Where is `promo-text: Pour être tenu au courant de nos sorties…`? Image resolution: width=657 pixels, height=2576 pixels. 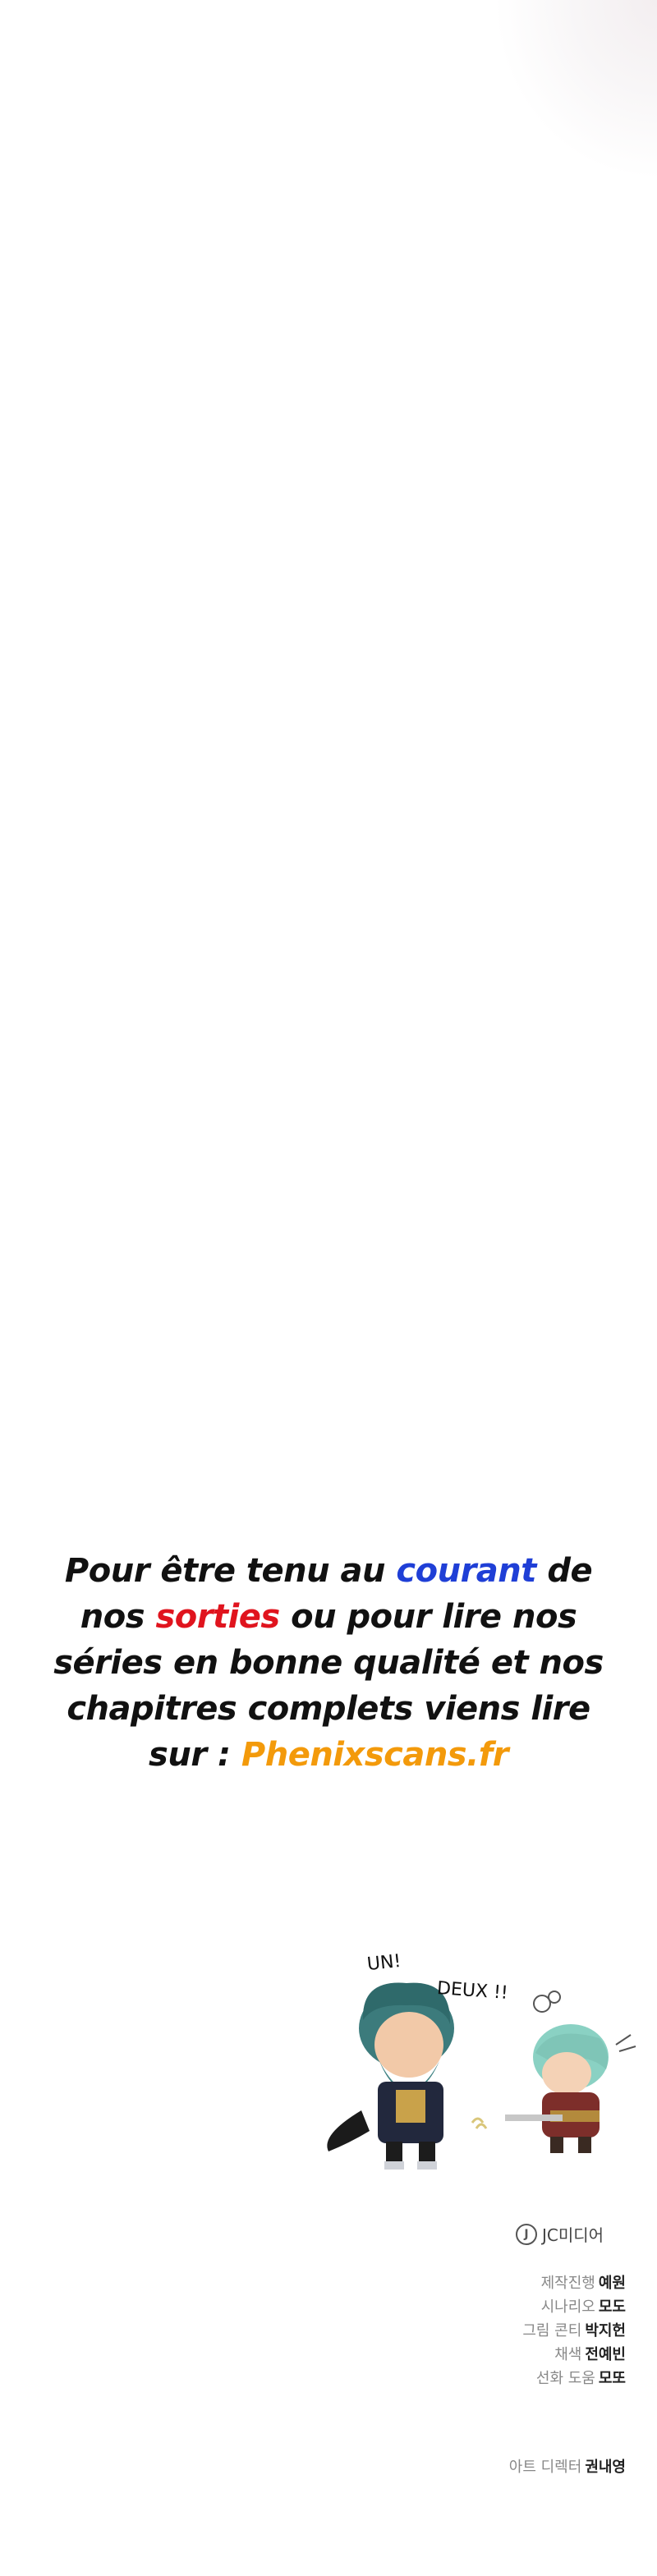 promo-text: Pour être tenu au courant de nos sorties… is located at coordinates (328, 1663).